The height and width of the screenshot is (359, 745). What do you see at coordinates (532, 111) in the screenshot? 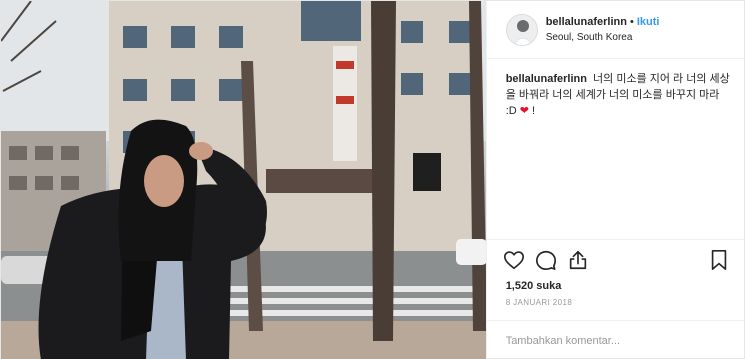
I see `caption-tail: !` at bounding box center [532, 111].